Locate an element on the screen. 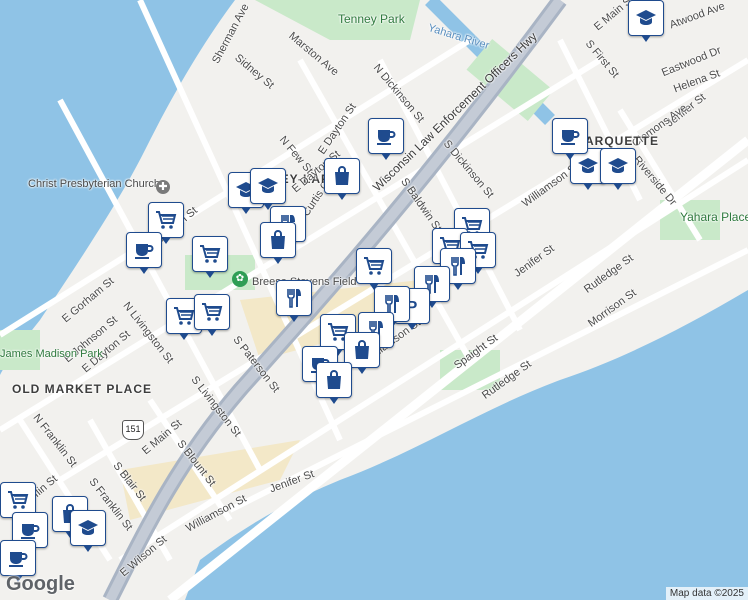 The image size is (748, 600). google-logo: Google is located at coordinates (40, 584).